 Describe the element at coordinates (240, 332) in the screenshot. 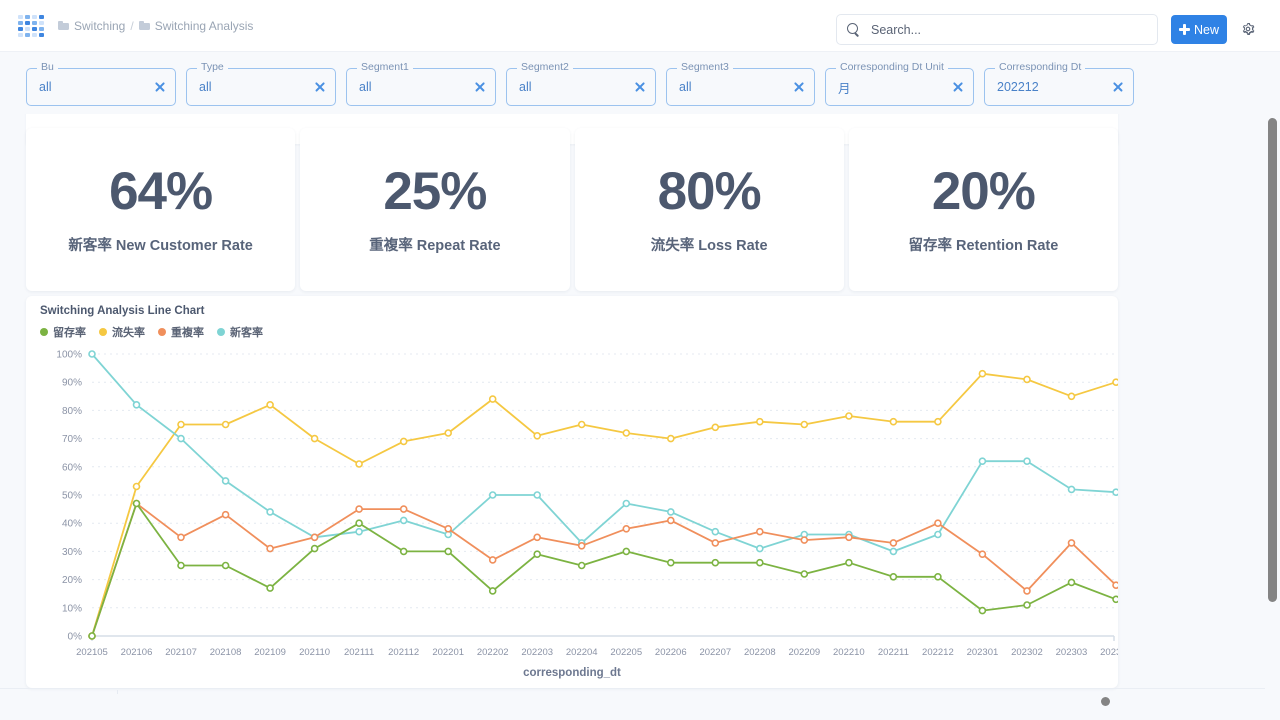

I see `legend-item-4: 新客率` at that location.